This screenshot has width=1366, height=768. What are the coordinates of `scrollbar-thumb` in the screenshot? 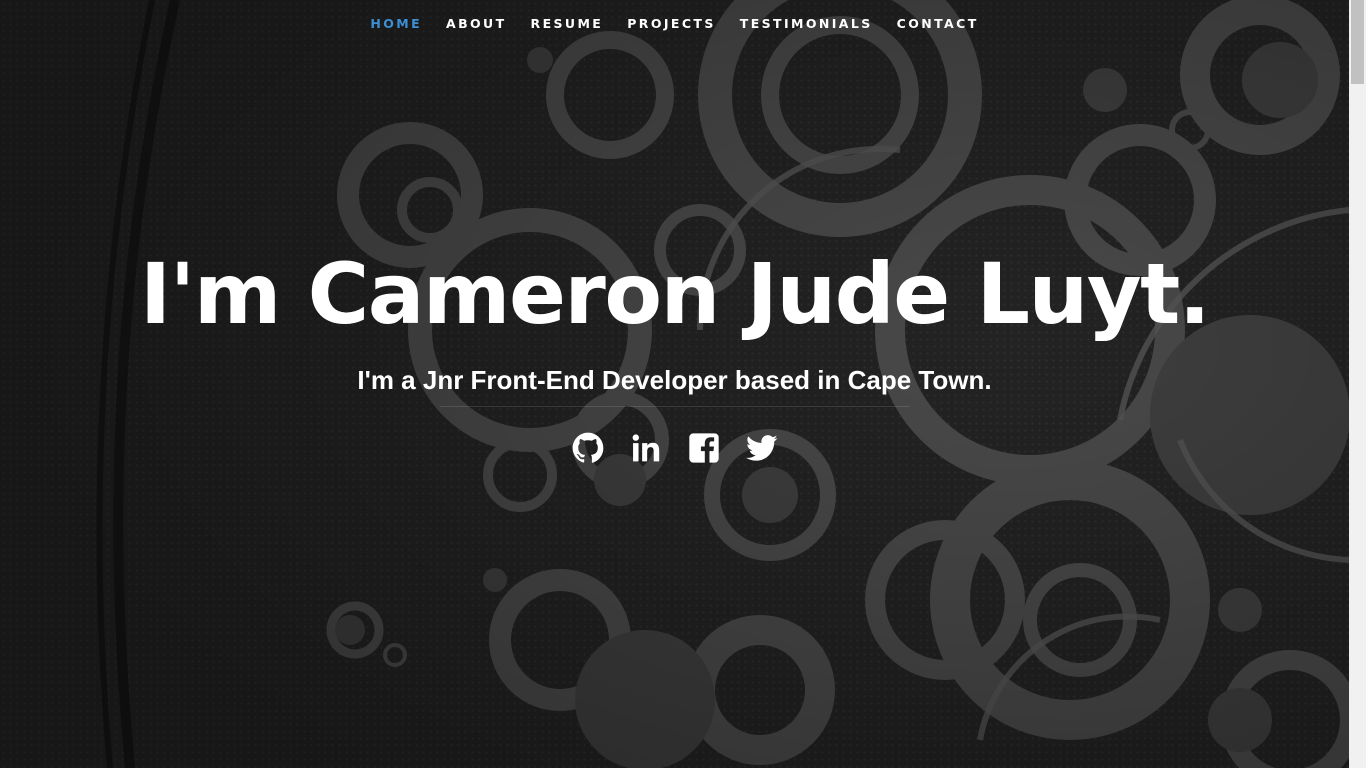 It's located at (1357, 42).